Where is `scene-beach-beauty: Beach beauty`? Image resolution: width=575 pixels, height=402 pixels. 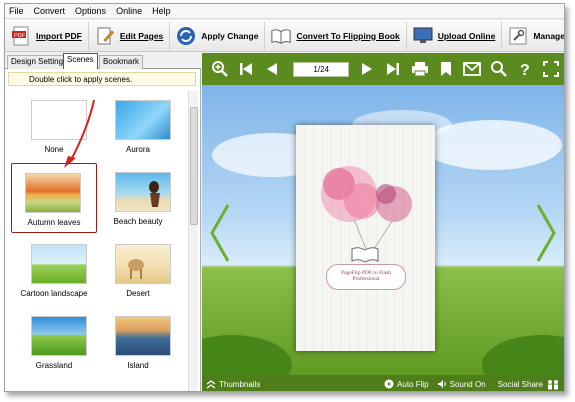 scene-beach-beauty: Beach beauty is located at coordinates (138, 198).